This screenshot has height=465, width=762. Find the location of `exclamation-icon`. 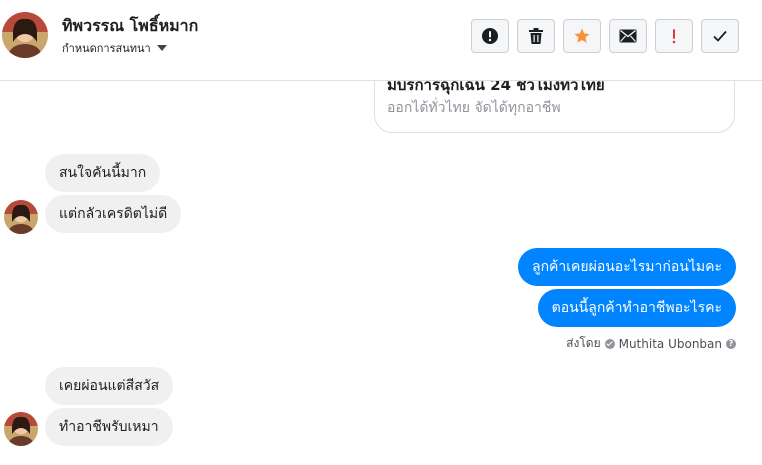

exclamation-icon is located at coordinates (674, 36).